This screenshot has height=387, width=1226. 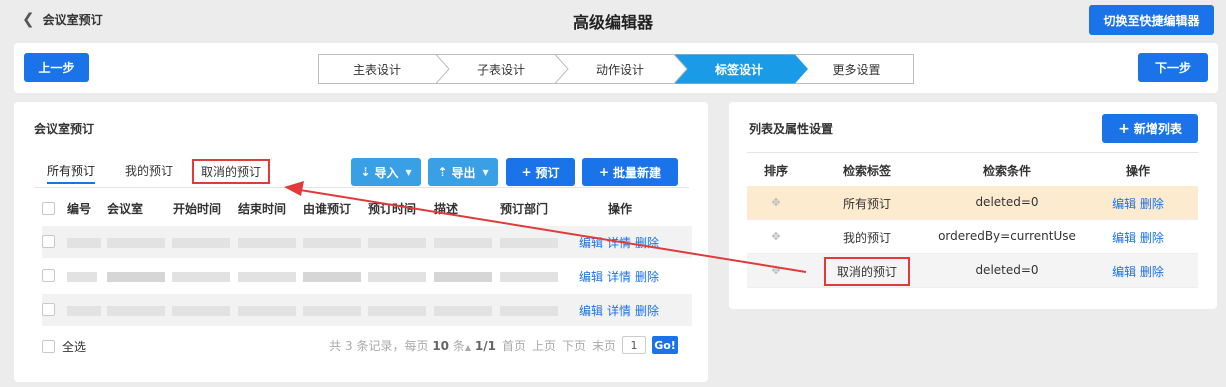 I want to click on next-step-button: 下一步, so click(x=1173, y=67).